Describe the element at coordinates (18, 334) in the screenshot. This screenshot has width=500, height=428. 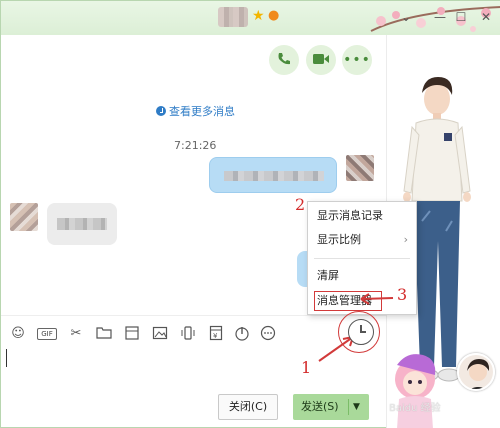
I see `emoji-icon: ☺` at that location.